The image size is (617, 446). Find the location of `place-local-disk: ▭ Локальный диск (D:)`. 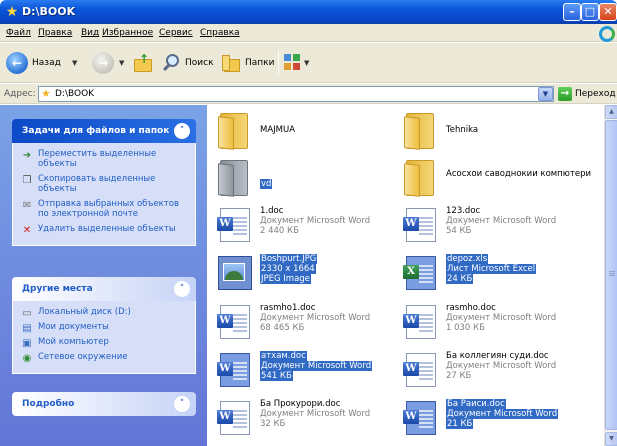

place-local-disk: ▭ Локальный диск (D:) is located at coordinates (104, 313).